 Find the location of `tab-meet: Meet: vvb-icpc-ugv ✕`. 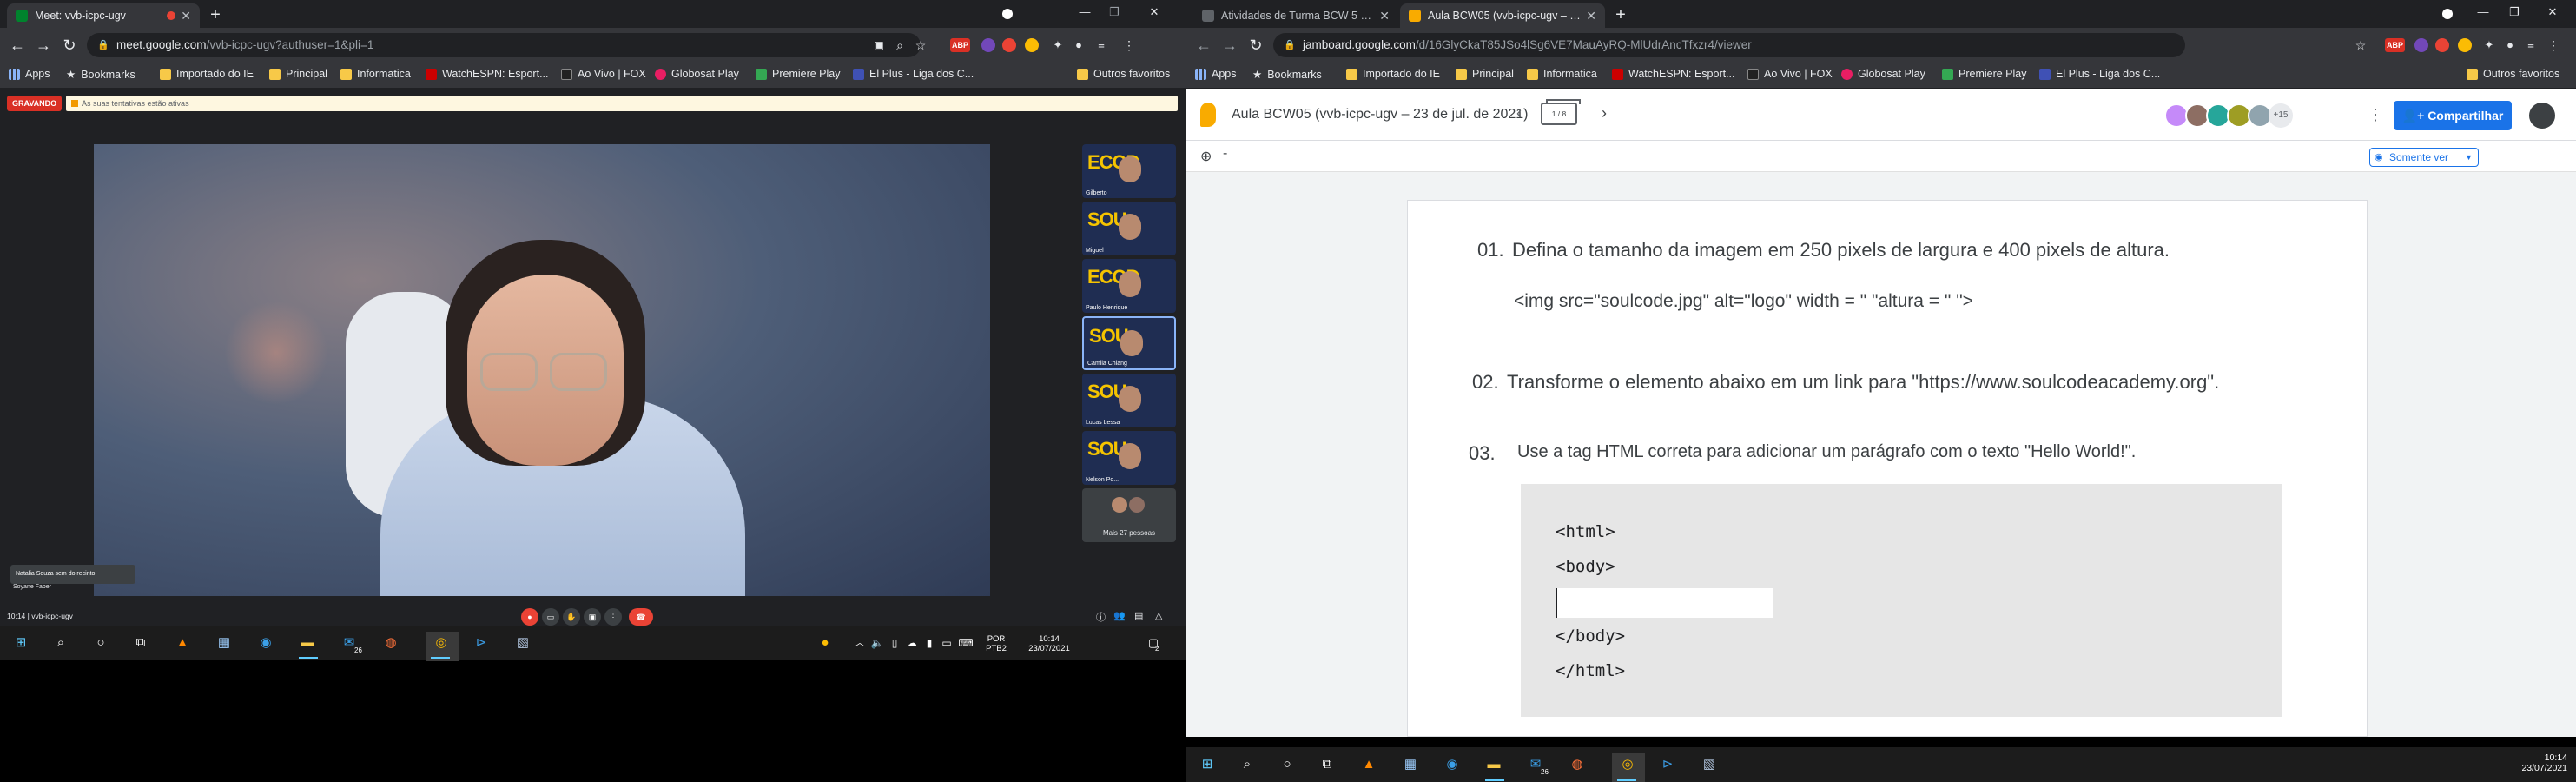

tab-meet: Meet: vvb-icpc-ugv ✕ is located at coordinates (104, 15).